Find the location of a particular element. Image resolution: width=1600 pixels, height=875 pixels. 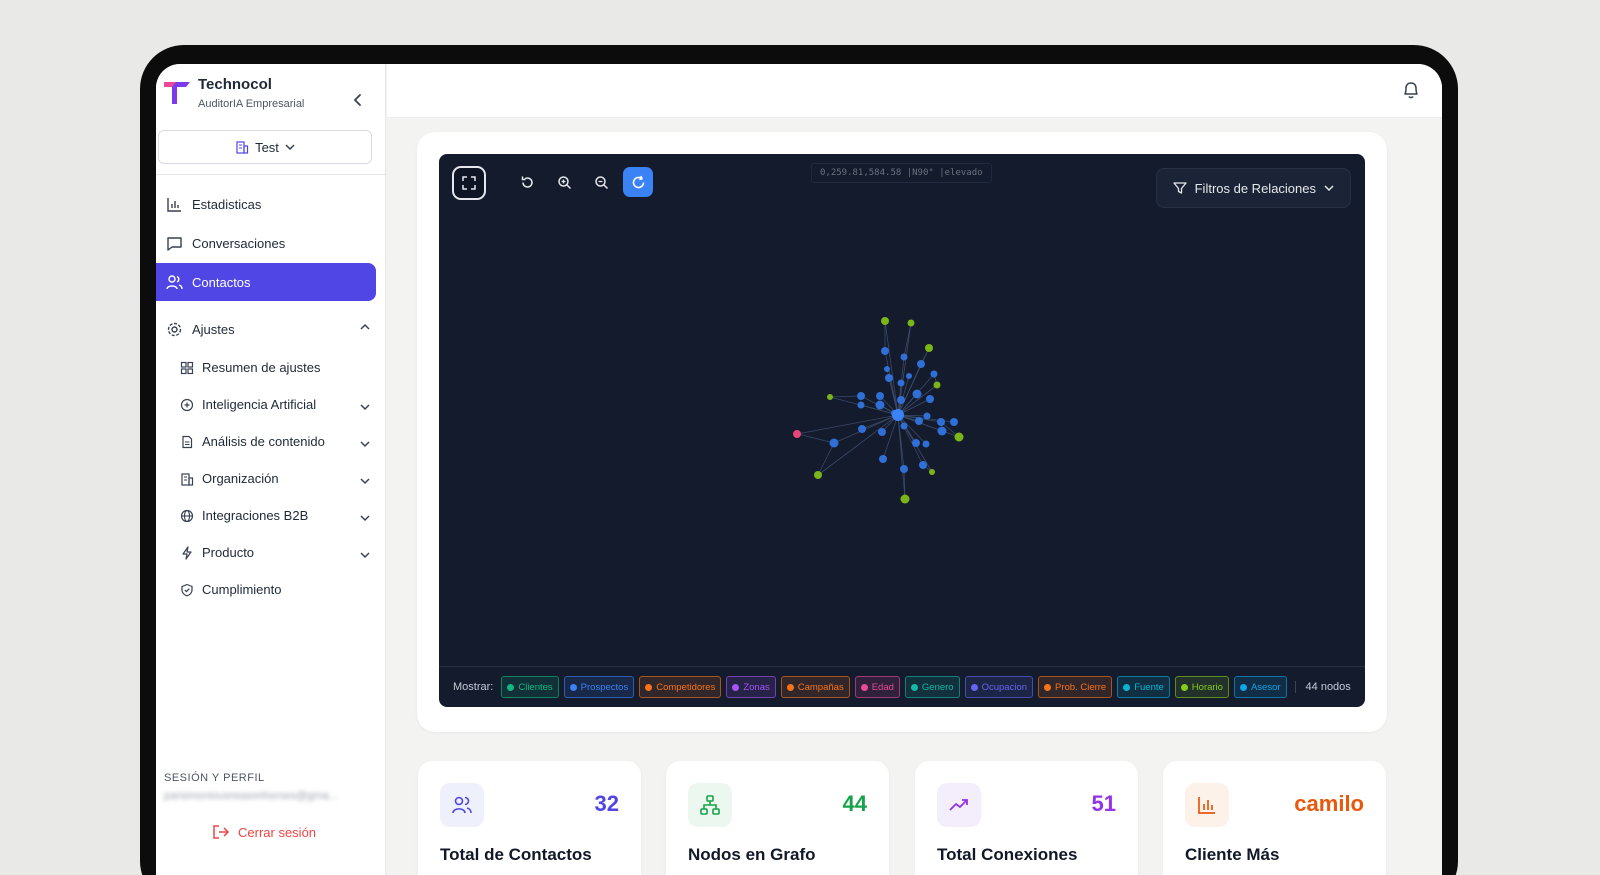

logout-button: Cerrar sesión is located at coordinates (264, 832).